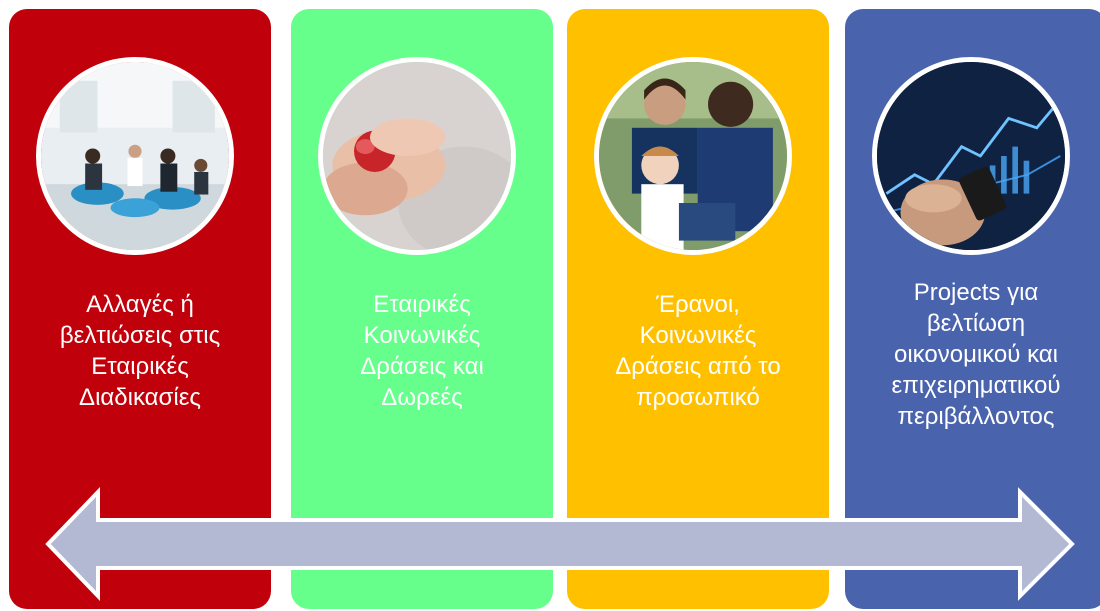 The height and width of the screenshot is (611, 1100). I want to click on card-label-line: προσωπικό, so click(698, 397).